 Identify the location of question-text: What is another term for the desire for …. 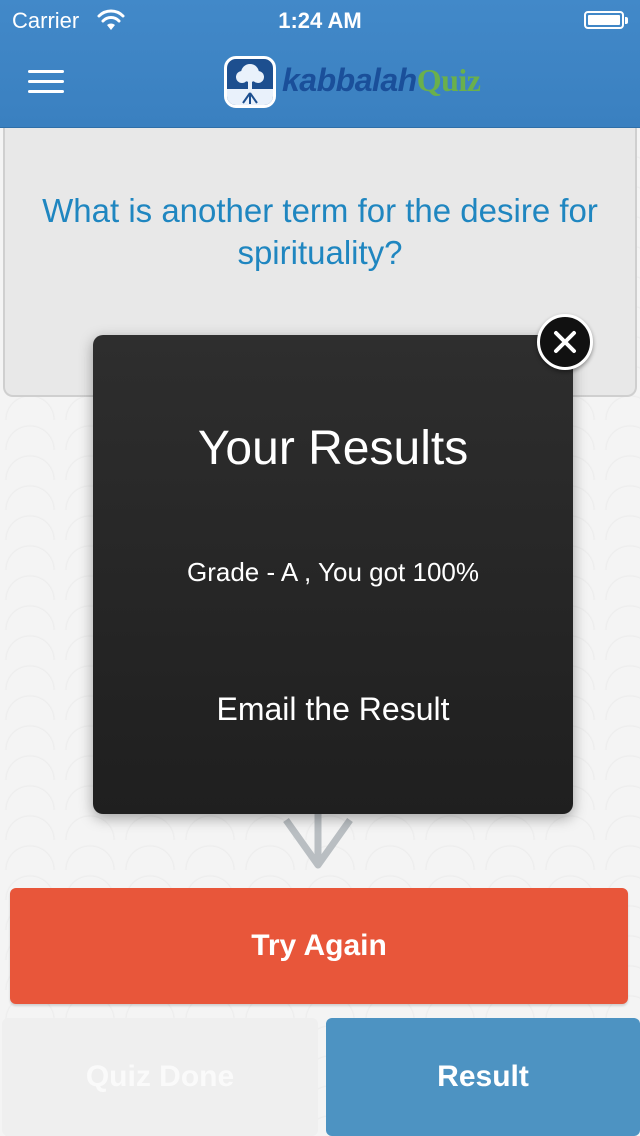
(320, 231).